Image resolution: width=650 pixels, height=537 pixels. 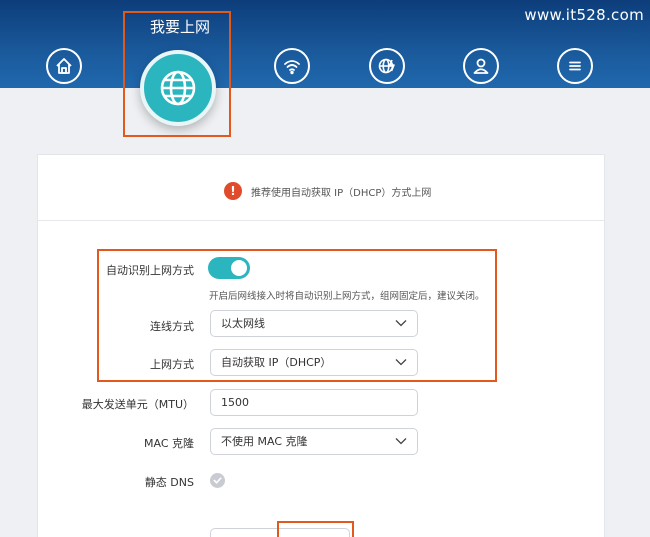 I want to click on wan-type-label: 上网方式, so click(x=172, y=364).